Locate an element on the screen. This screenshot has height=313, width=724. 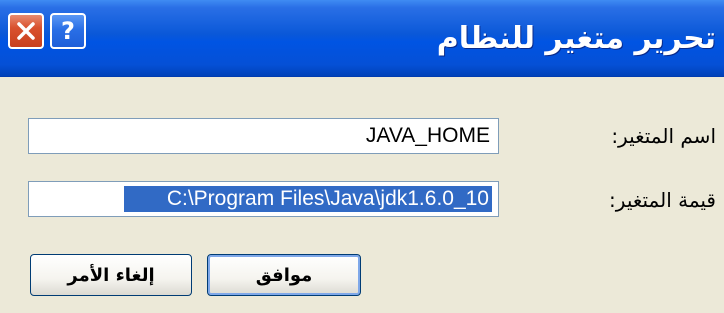
help-button: ? is located at coordinates (68, 31).